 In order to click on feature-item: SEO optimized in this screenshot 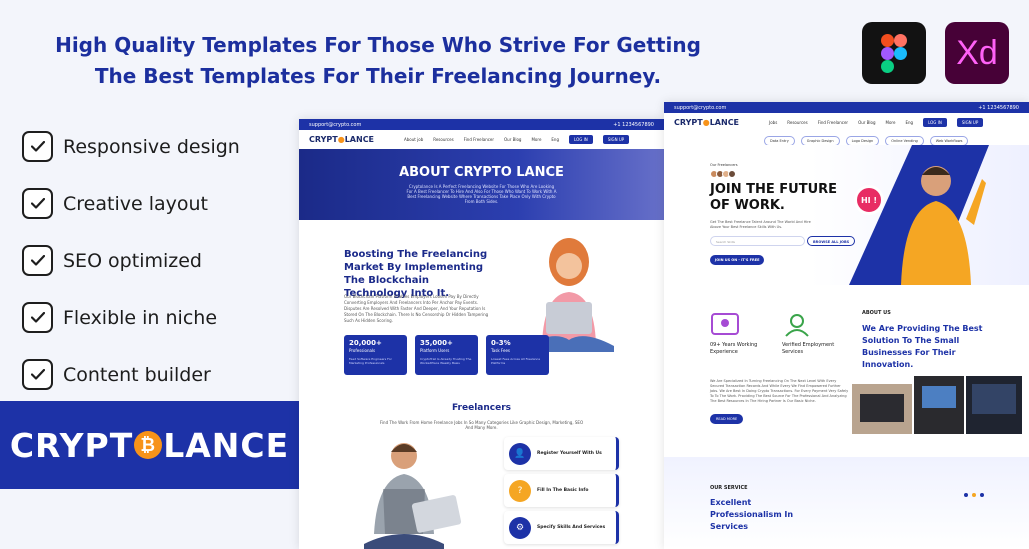, I will do `click(131, 260)`.